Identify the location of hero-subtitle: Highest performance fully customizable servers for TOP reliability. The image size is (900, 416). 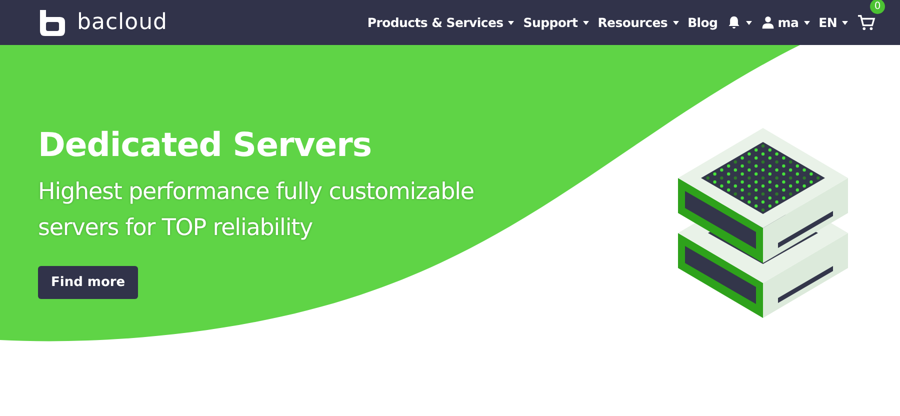
(256, 210).